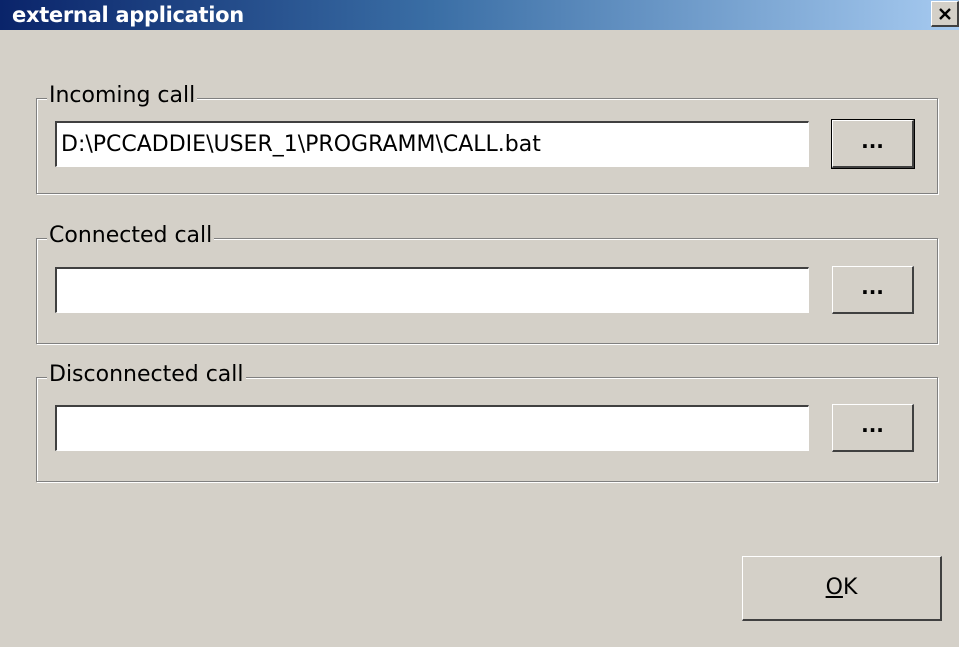 The image size is (959, 647). I want to click on disconnected-call-label: Disconnected call, so click(146, 375).